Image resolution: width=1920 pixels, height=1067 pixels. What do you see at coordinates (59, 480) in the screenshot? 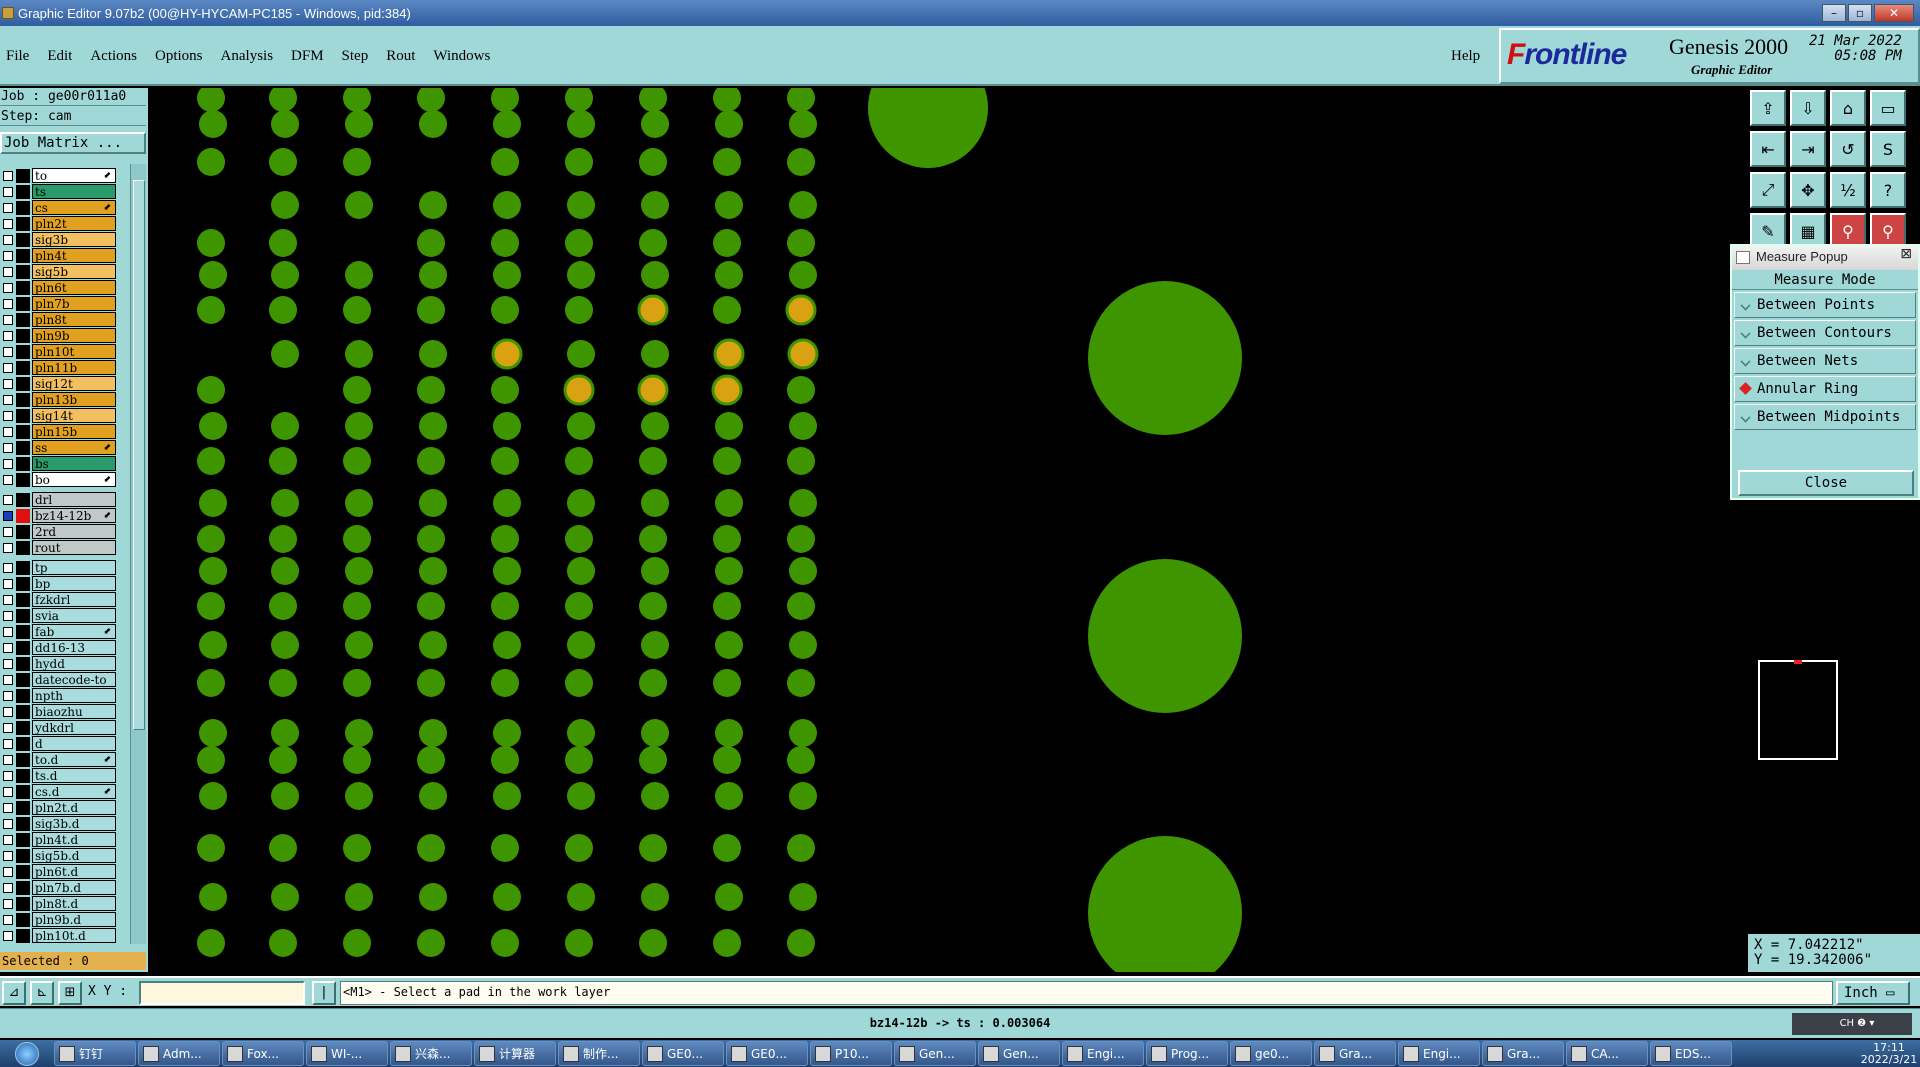
I see `layer-row: bo ⬋` at bounding box center [59, 480].